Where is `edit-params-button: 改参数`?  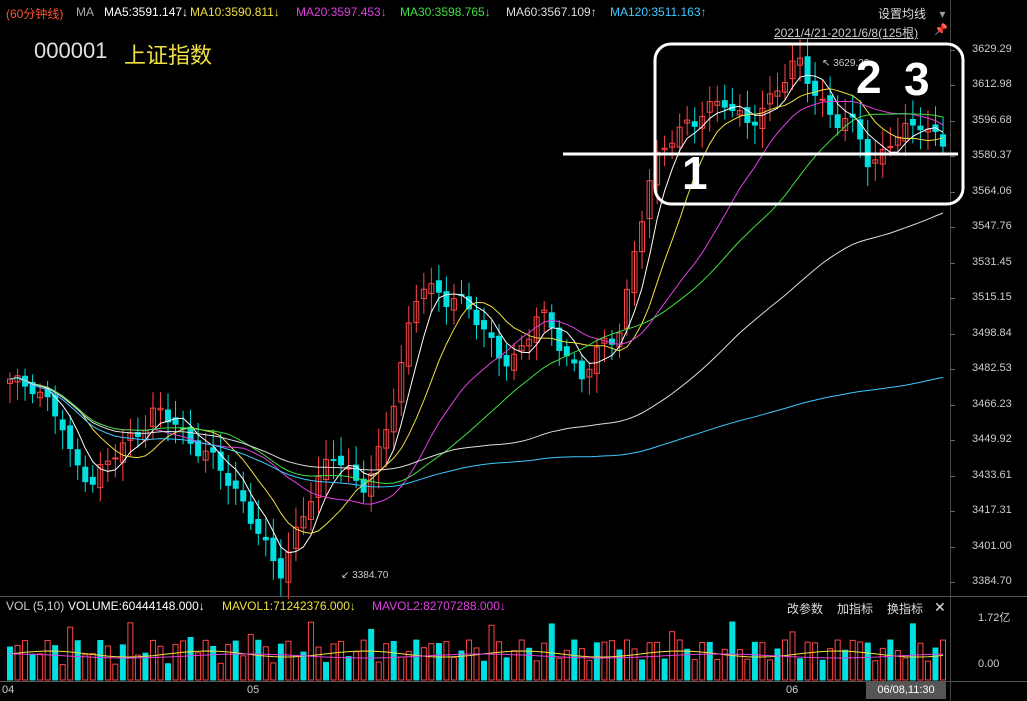 edit-params-button: 改参数 is located at coordinates (805, 608).